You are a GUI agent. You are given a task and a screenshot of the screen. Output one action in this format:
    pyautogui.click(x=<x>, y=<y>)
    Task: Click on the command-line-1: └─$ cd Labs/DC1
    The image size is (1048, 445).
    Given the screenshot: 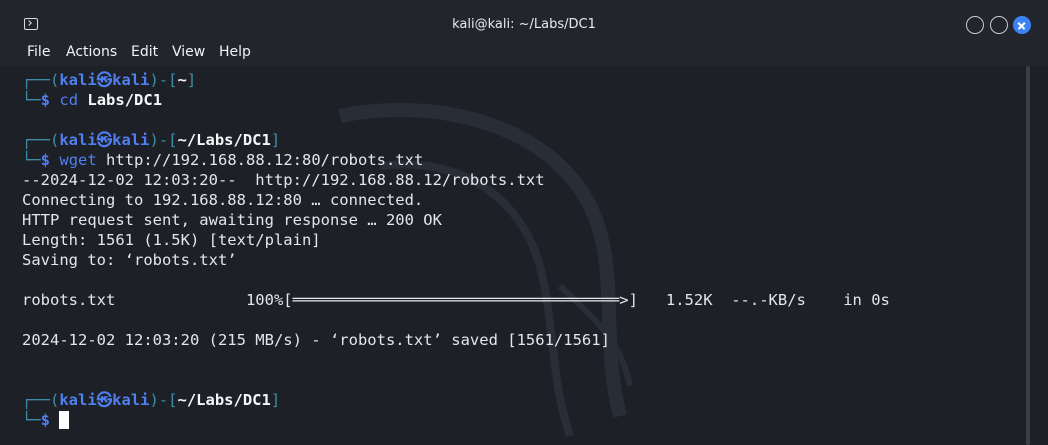 What is the action you would take?
    pyautogui.click(x=92, y=100)
    